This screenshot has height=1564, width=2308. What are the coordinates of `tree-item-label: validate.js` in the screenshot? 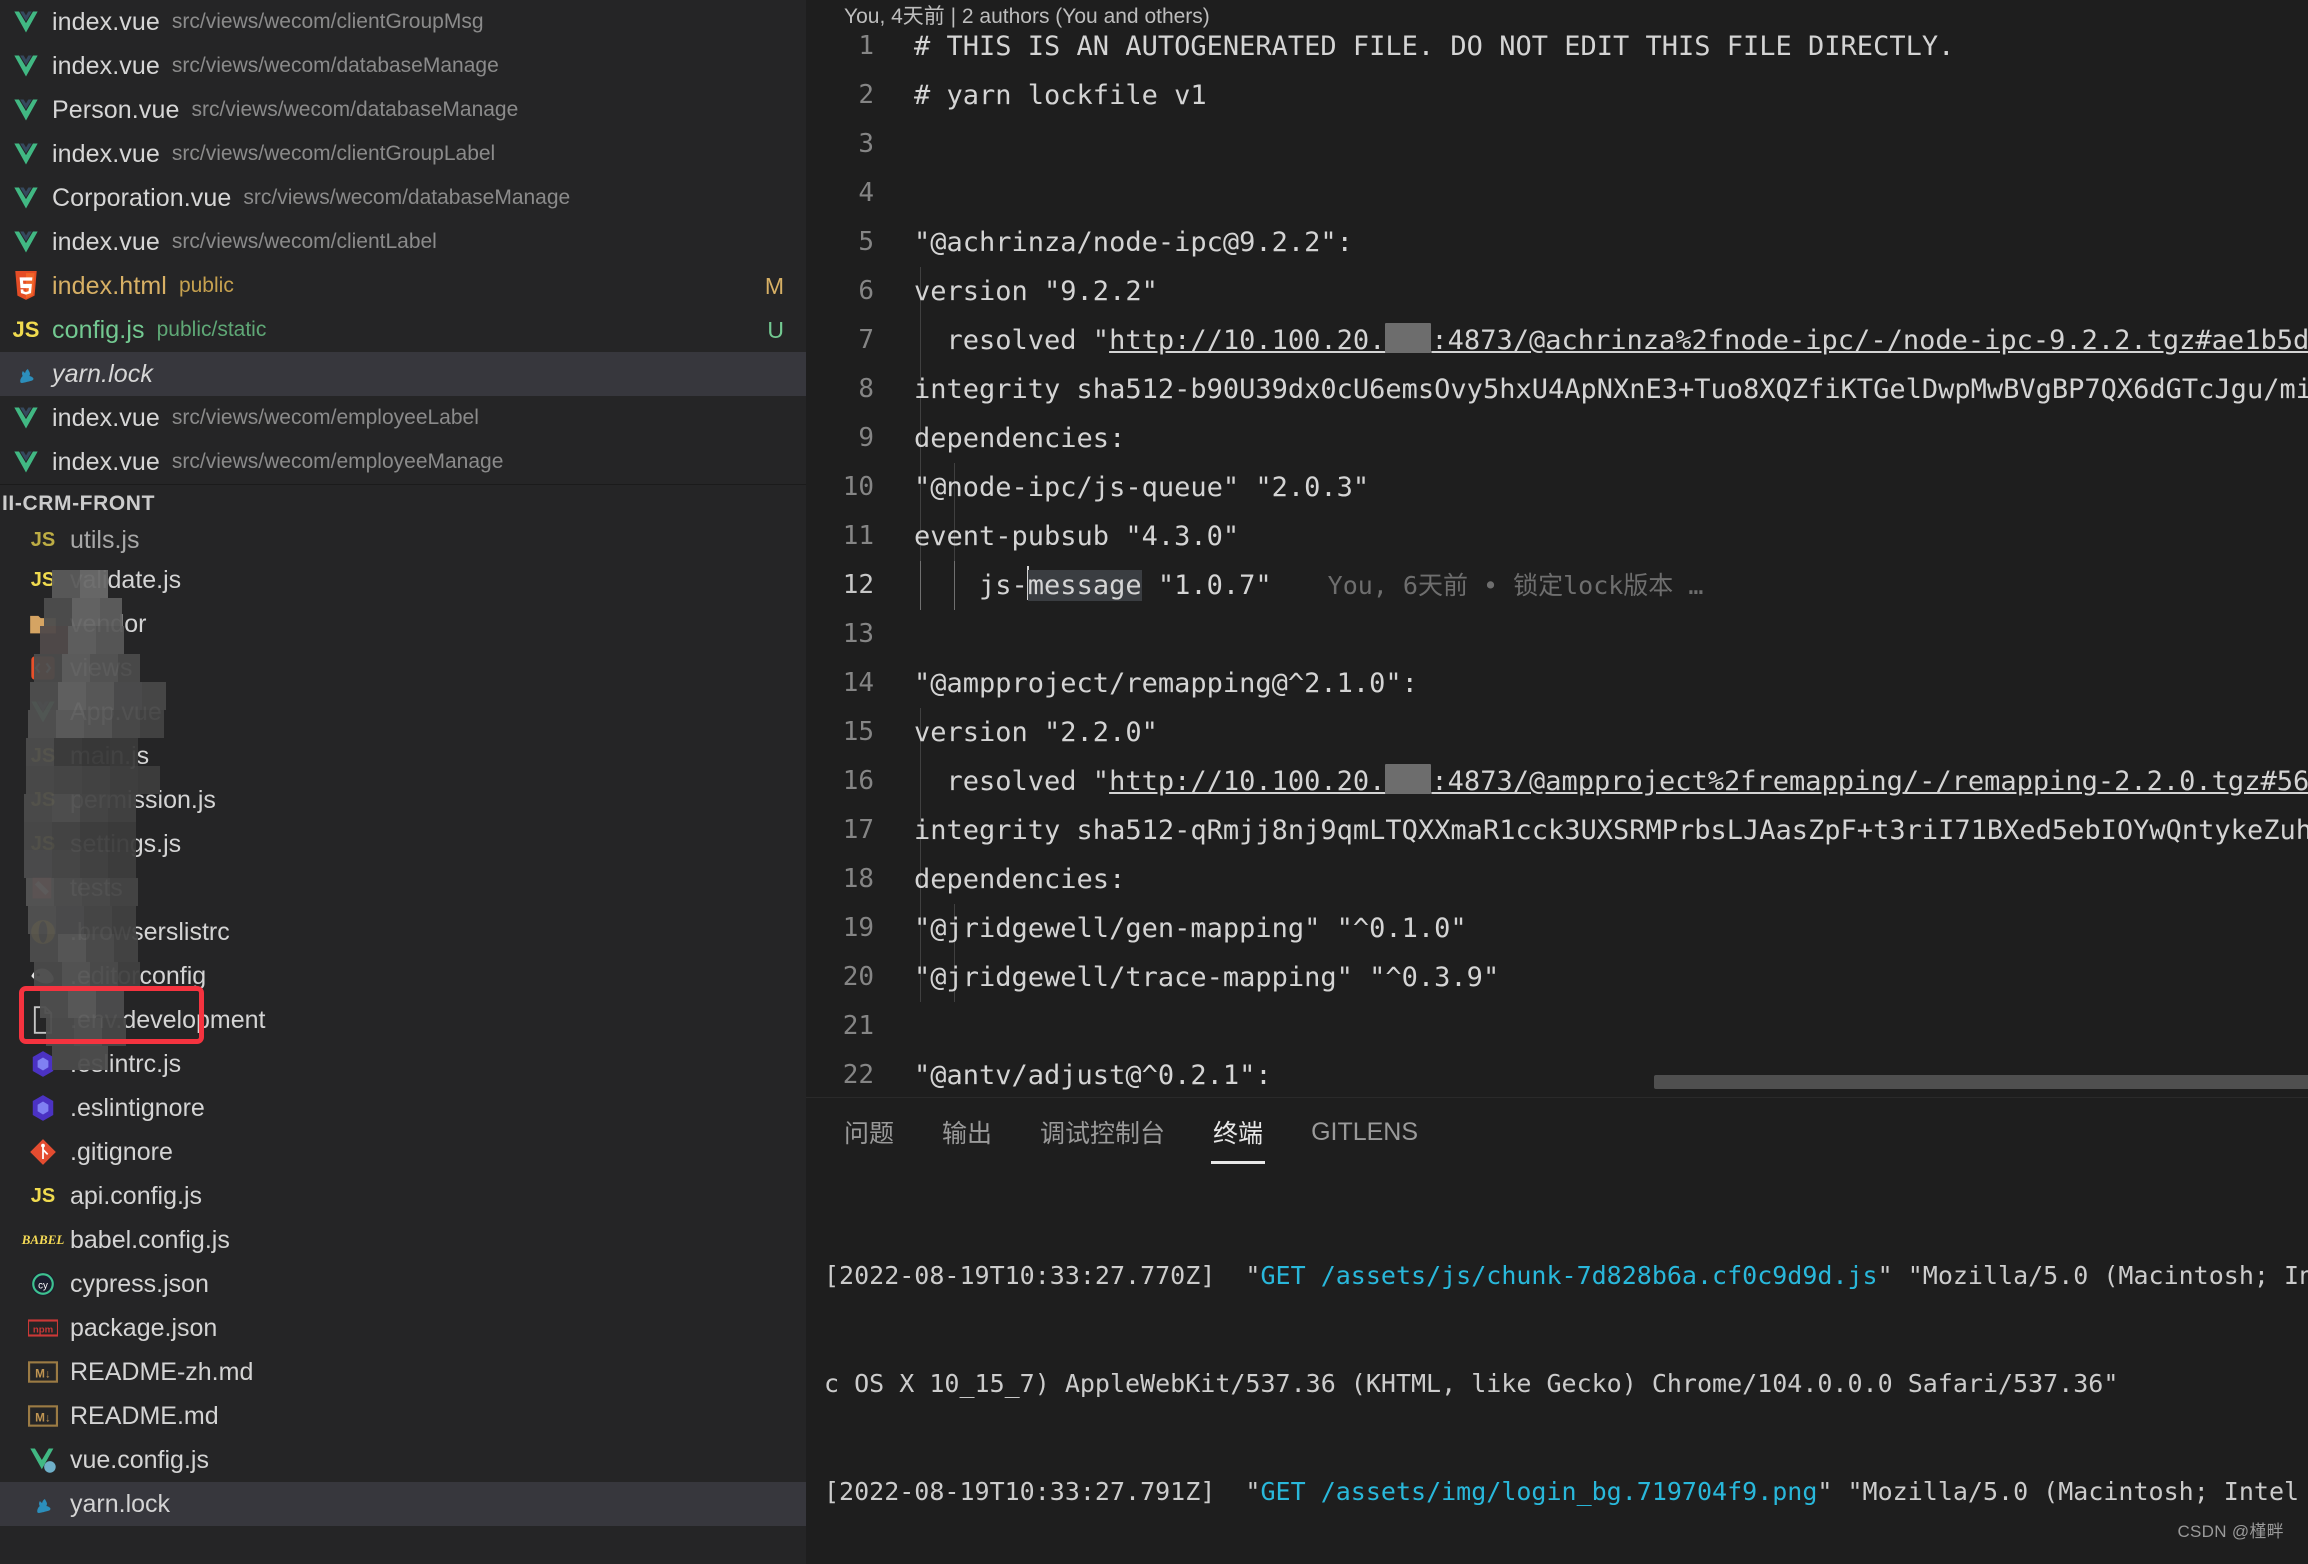 It's located at (126, 579).